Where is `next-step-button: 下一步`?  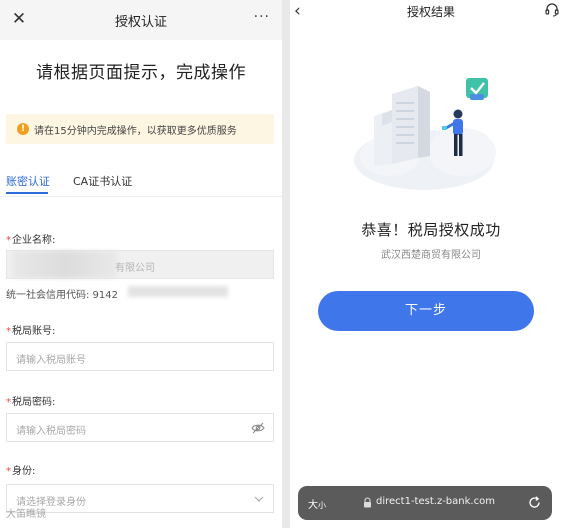
next-step-button: 下一步 is located at coordinates (426, 311).